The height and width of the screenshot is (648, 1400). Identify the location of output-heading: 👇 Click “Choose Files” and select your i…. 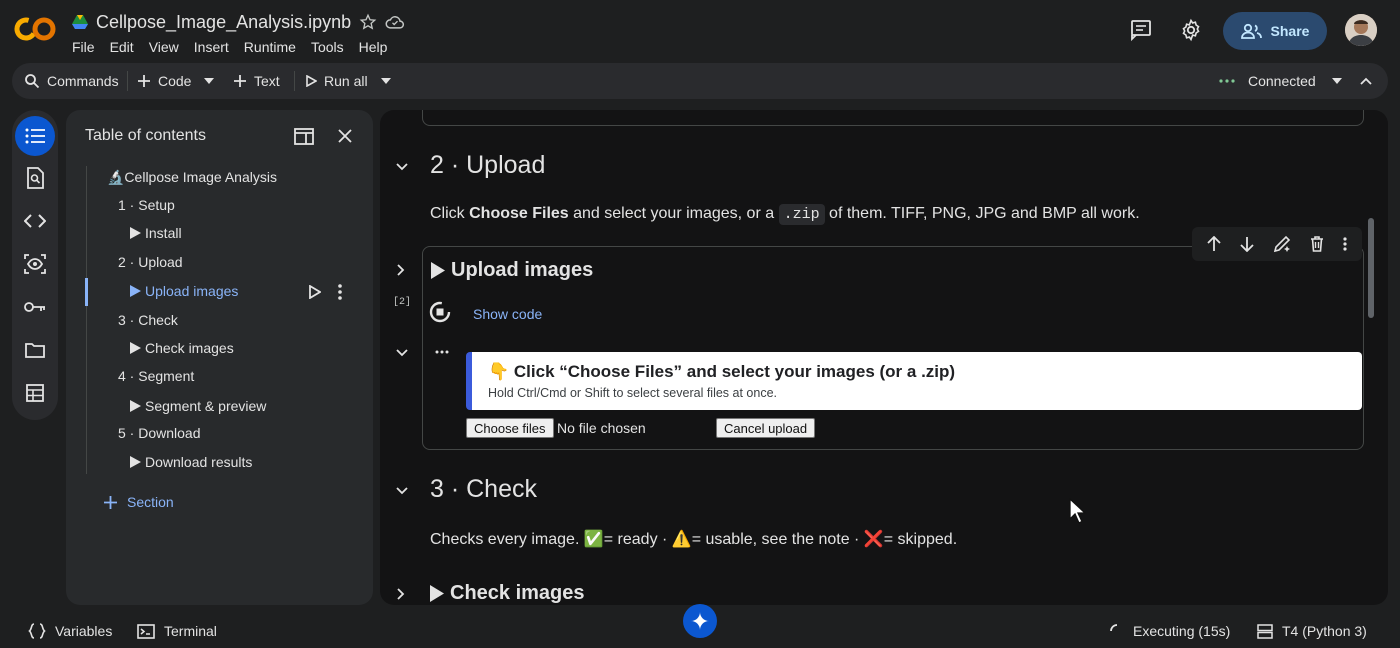
(722, 371).